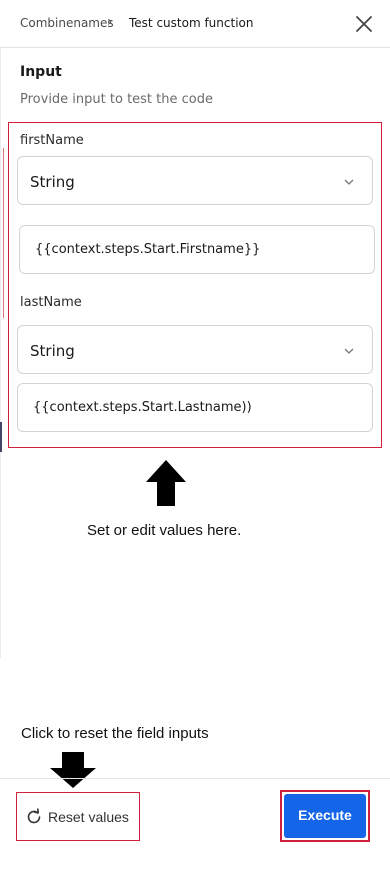  What do you see at coordinates (195, 778) in the screenshot?
I see `footer-divider` at bounding box center [195, 778].